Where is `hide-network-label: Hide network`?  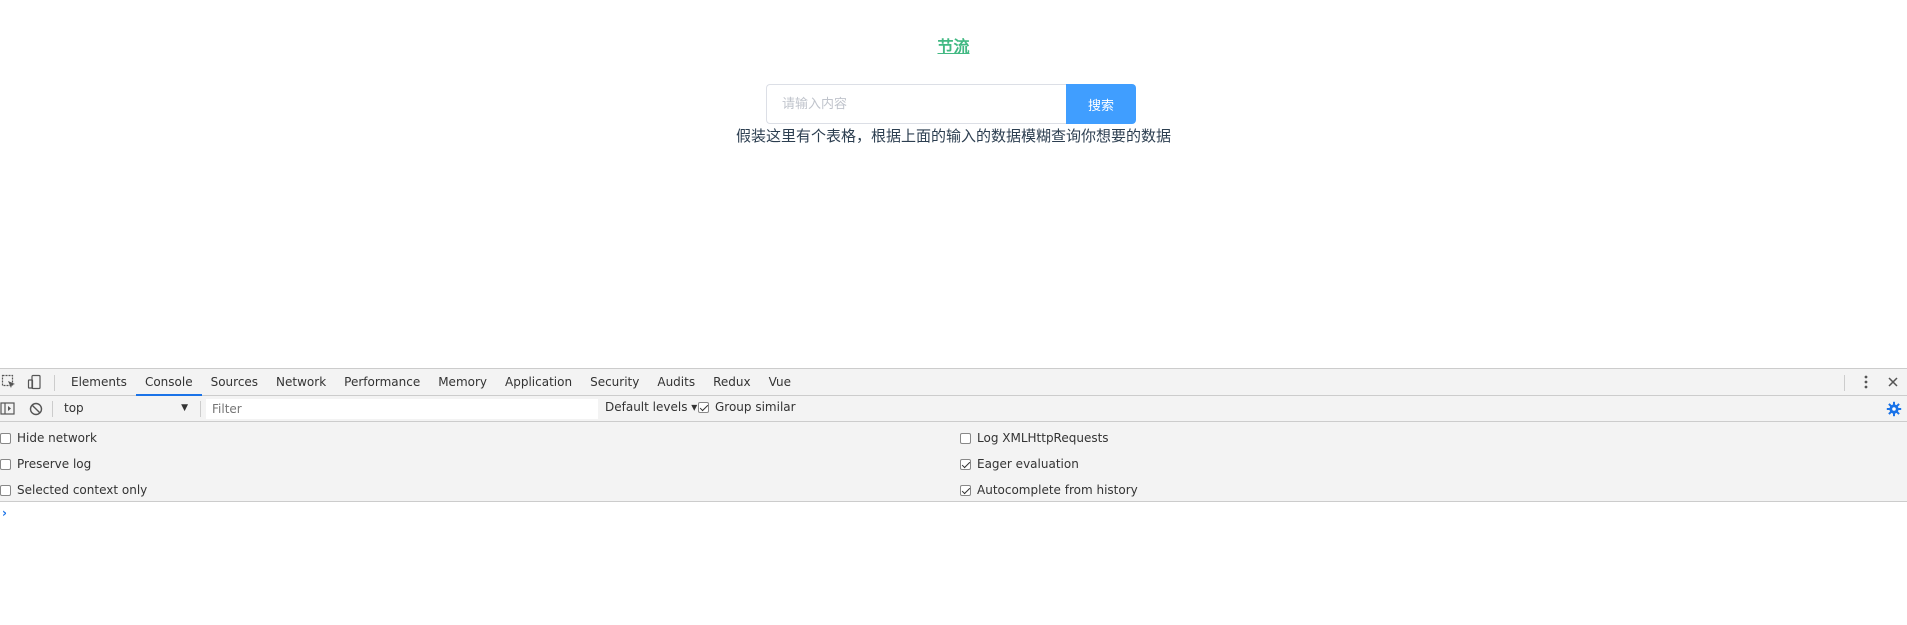
hide-network-label: Hide network is located at coordinates (57, 438).